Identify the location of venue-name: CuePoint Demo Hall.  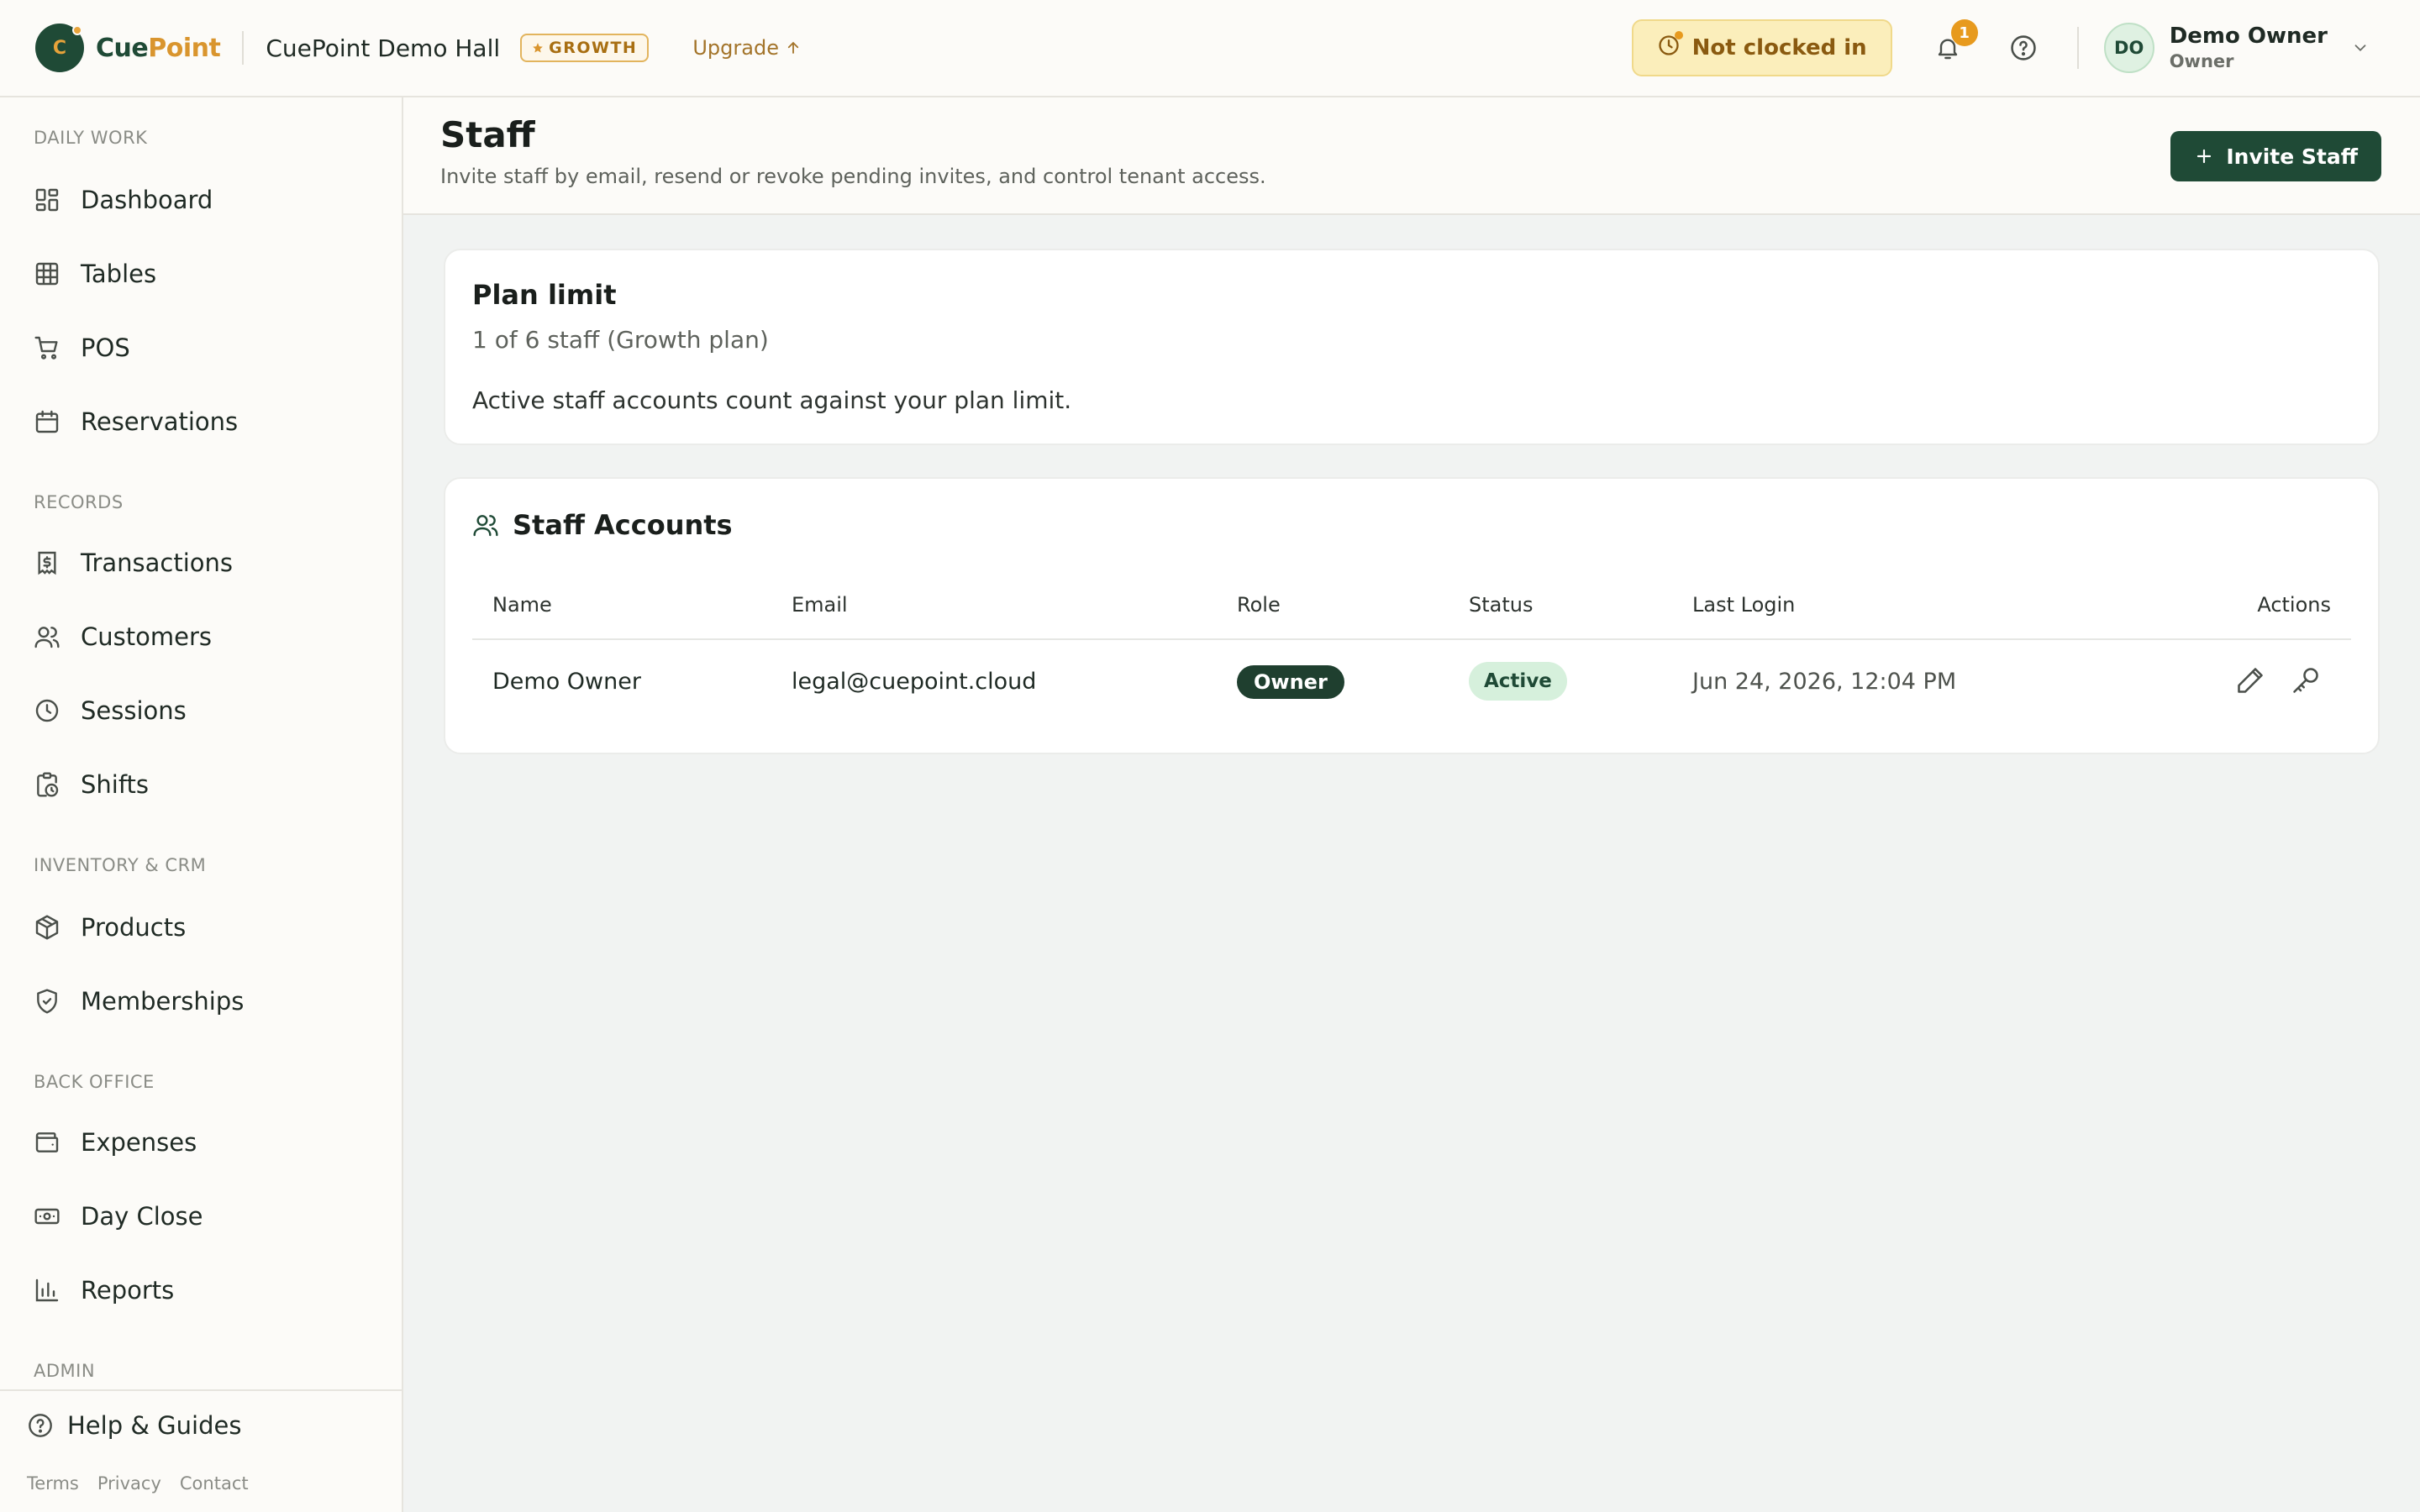
(383, 48).